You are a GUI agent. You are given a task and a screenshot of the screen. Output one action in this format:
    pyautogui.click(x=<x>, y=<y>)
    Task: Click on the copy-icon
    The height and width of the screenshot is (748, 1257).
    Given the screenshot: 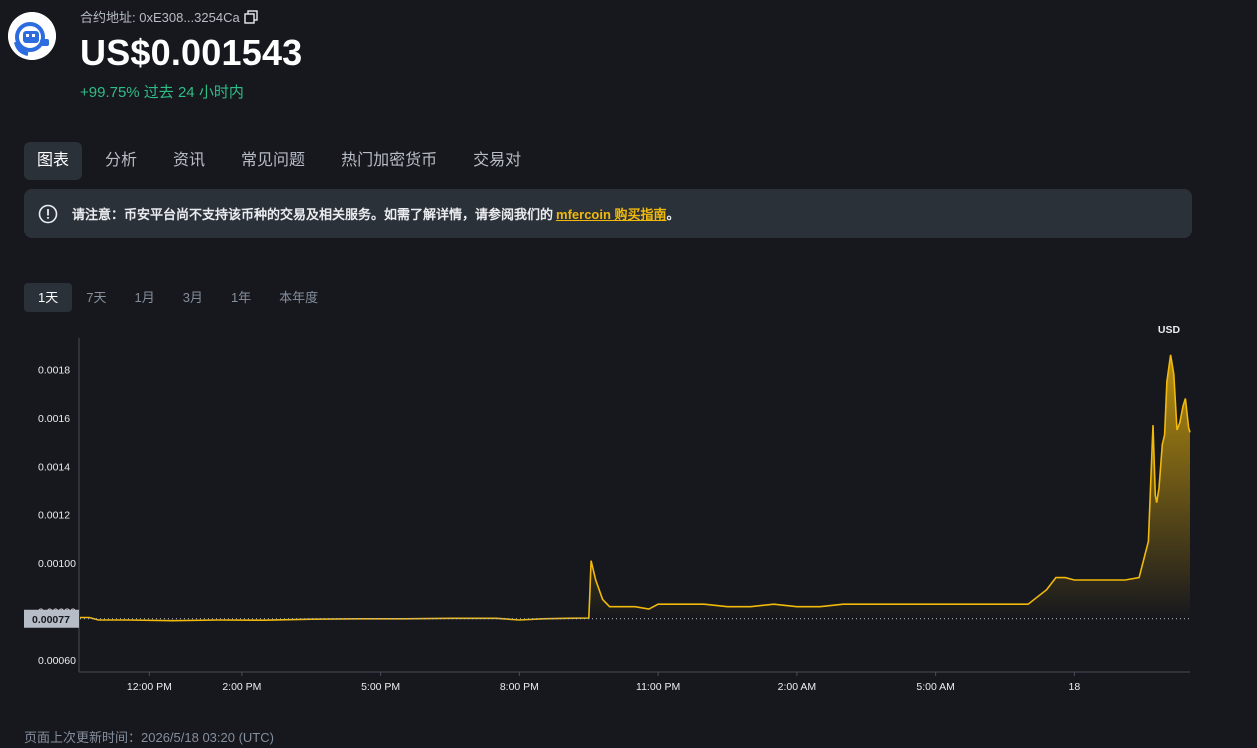 What is the action you would take?
    pyautogui.click(x=251, y=16)
    